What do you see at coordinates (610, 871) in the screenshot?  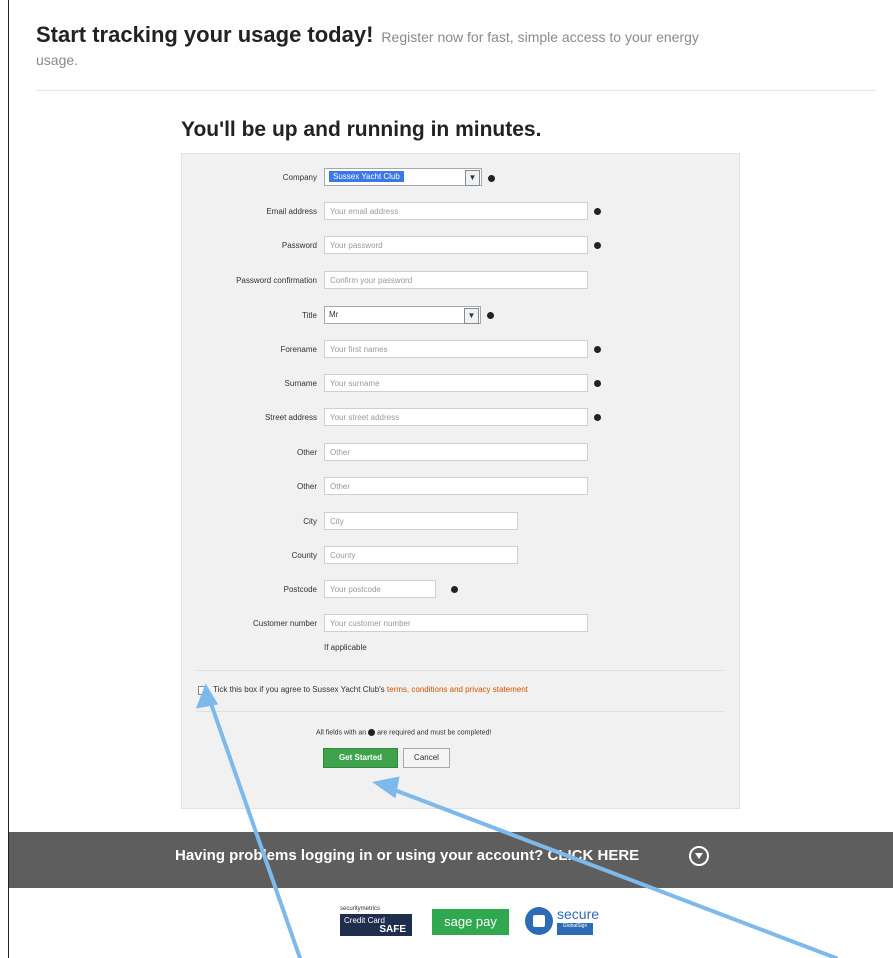 I see `annotation-arrow-button` at bounding box center [610, 871].